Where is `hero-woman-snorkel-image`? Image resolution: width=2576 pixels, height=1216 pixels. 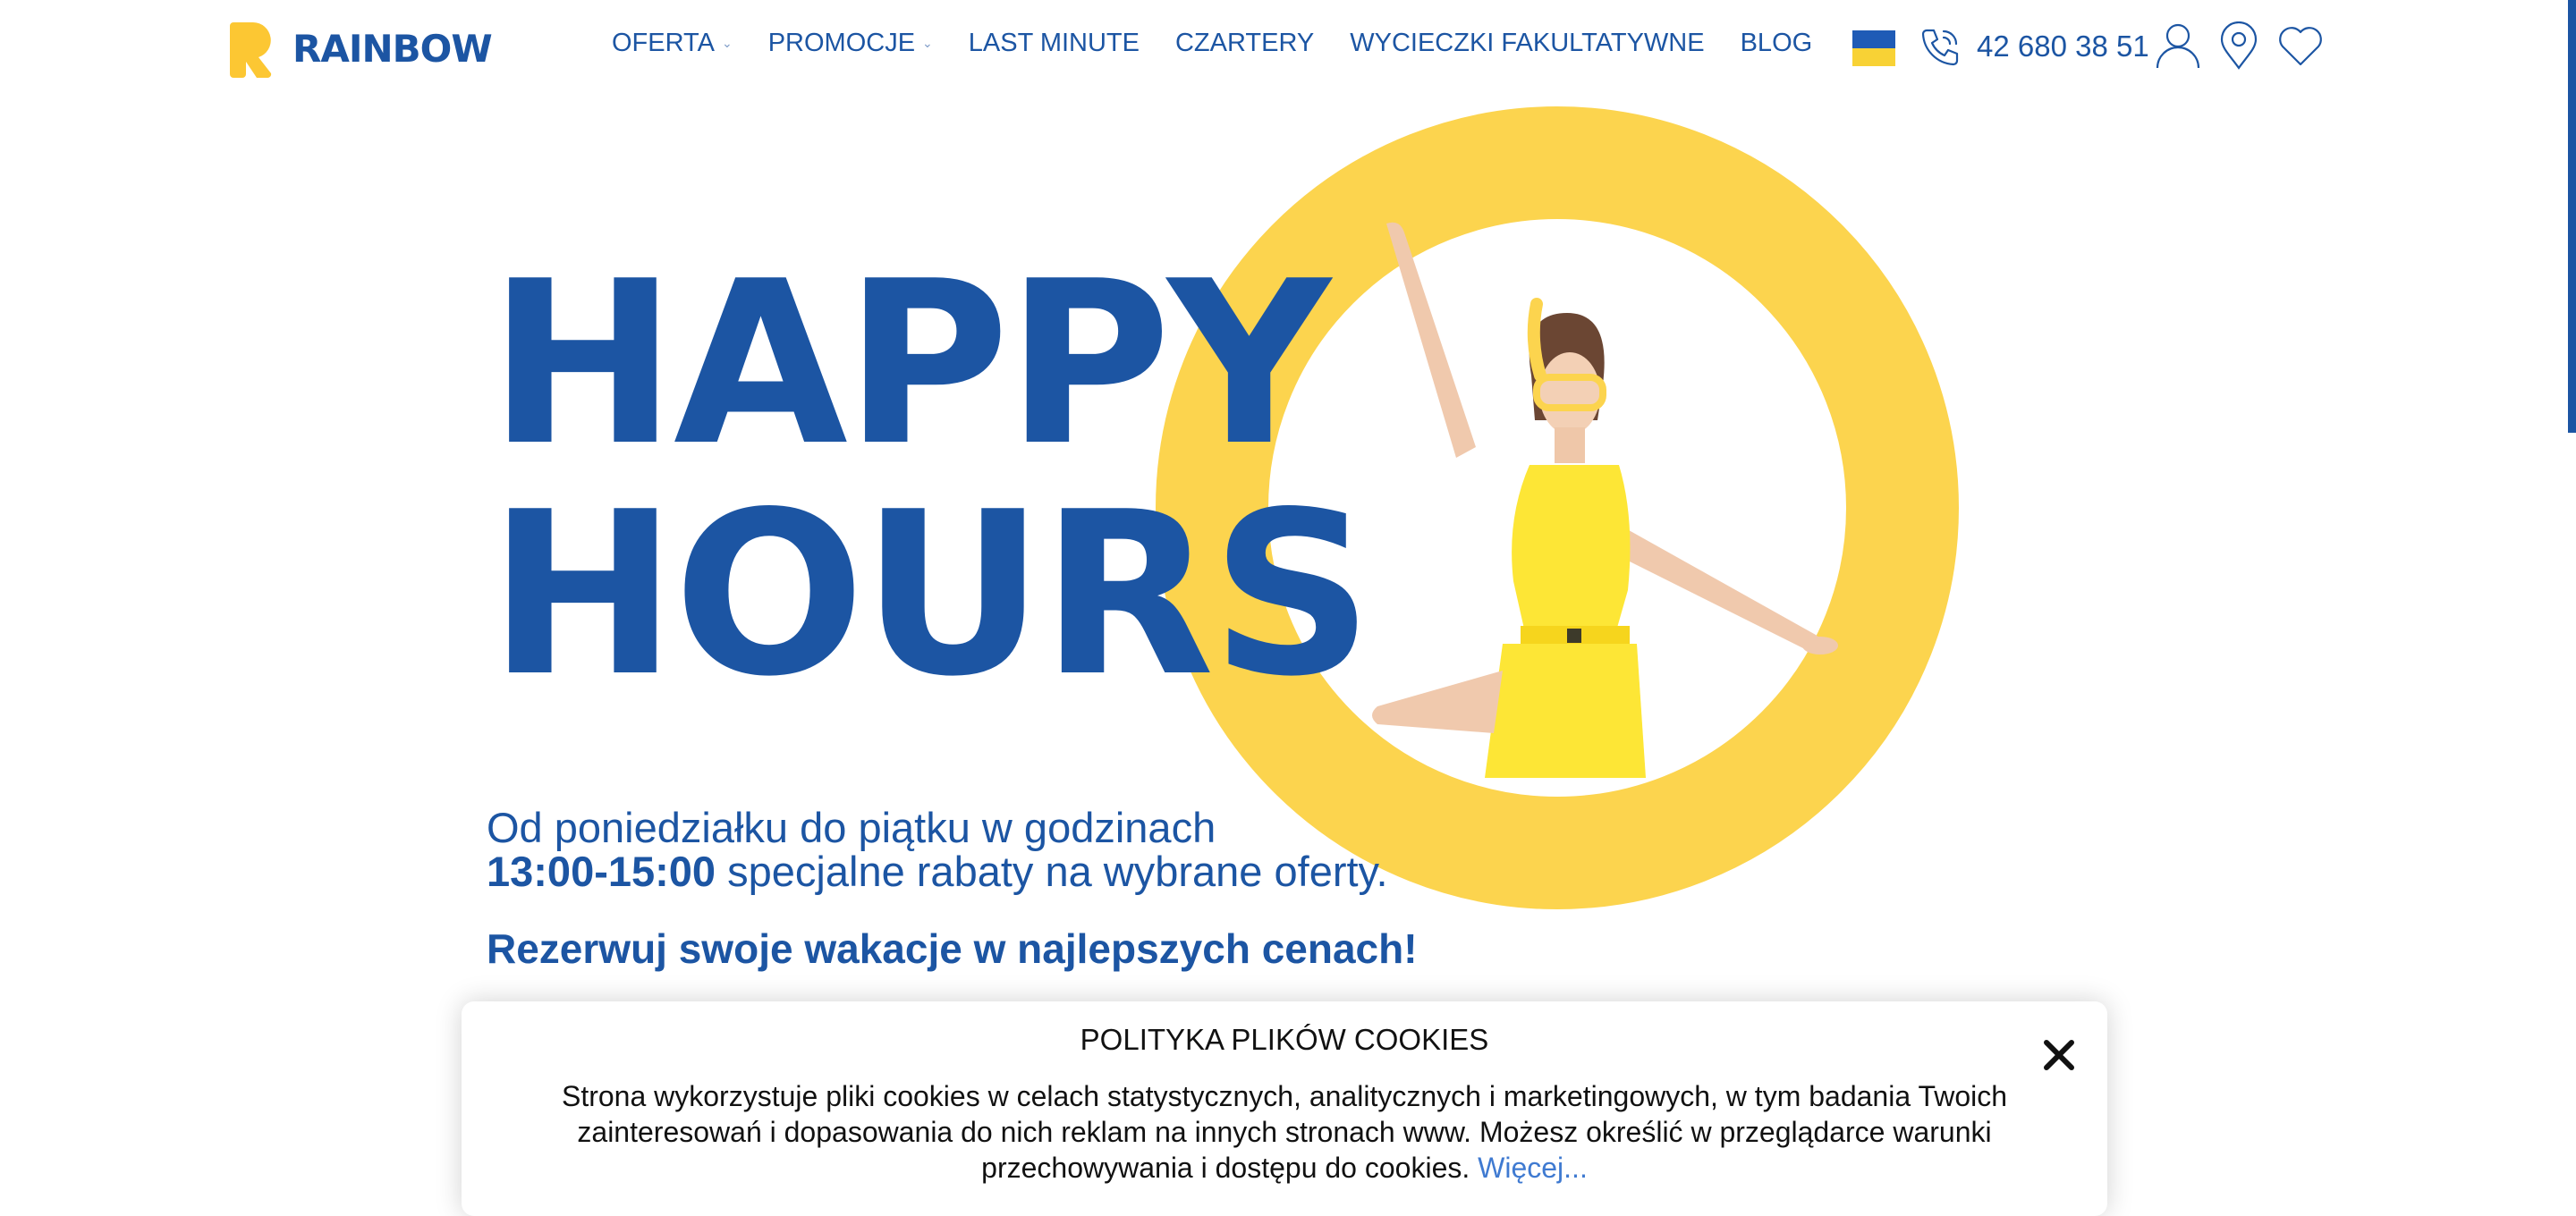
hero-woman-snorkel-image is located at coordinates (1605, 500).